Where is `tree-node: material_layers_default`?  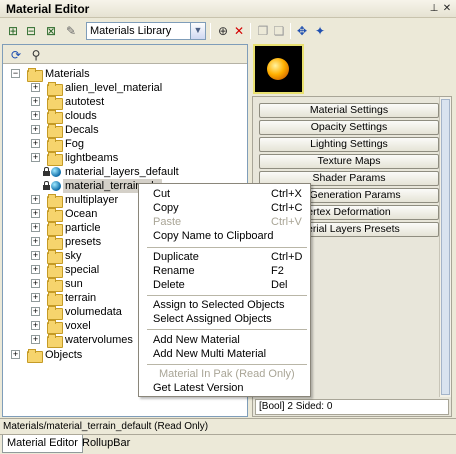
tree-node: material_layers_default is located at coordinates (125, 172).